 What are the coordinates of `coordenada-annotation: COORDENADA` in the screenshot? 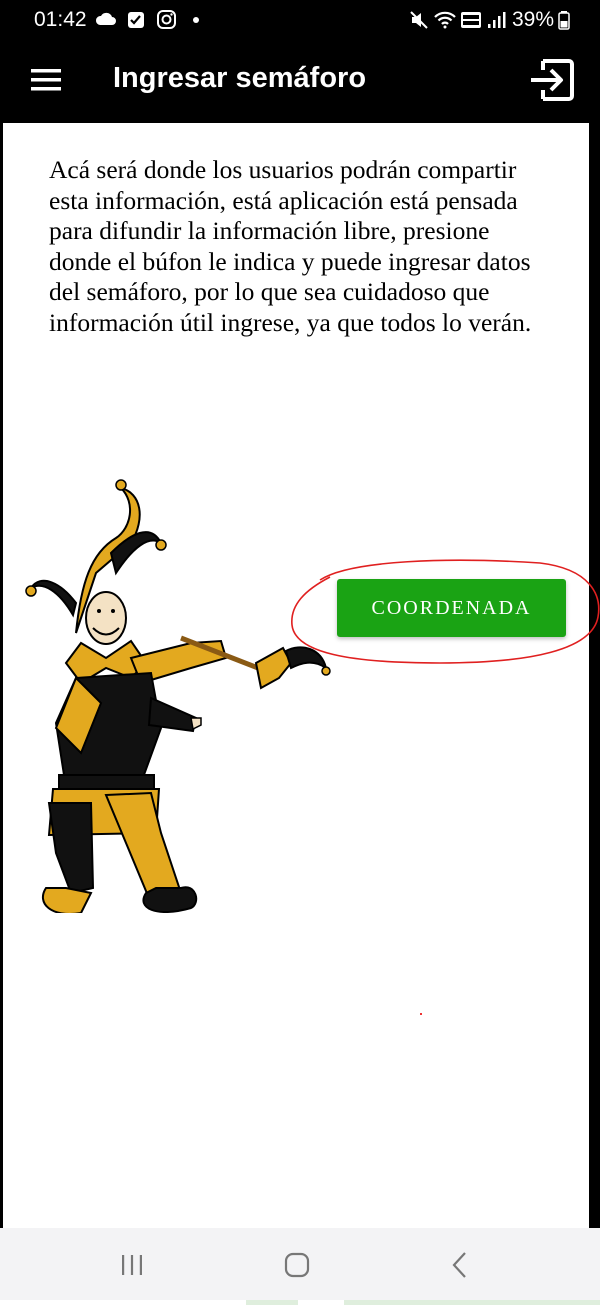 It's located at (445, 611).